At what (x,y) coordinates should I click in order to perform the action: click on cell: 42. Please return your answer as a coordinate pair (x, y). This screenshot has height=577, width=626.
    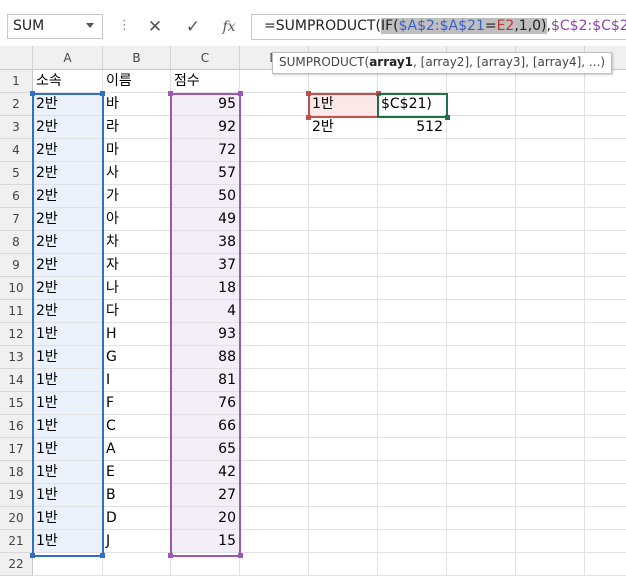
    Looking at the image, I should click on (205, 472).